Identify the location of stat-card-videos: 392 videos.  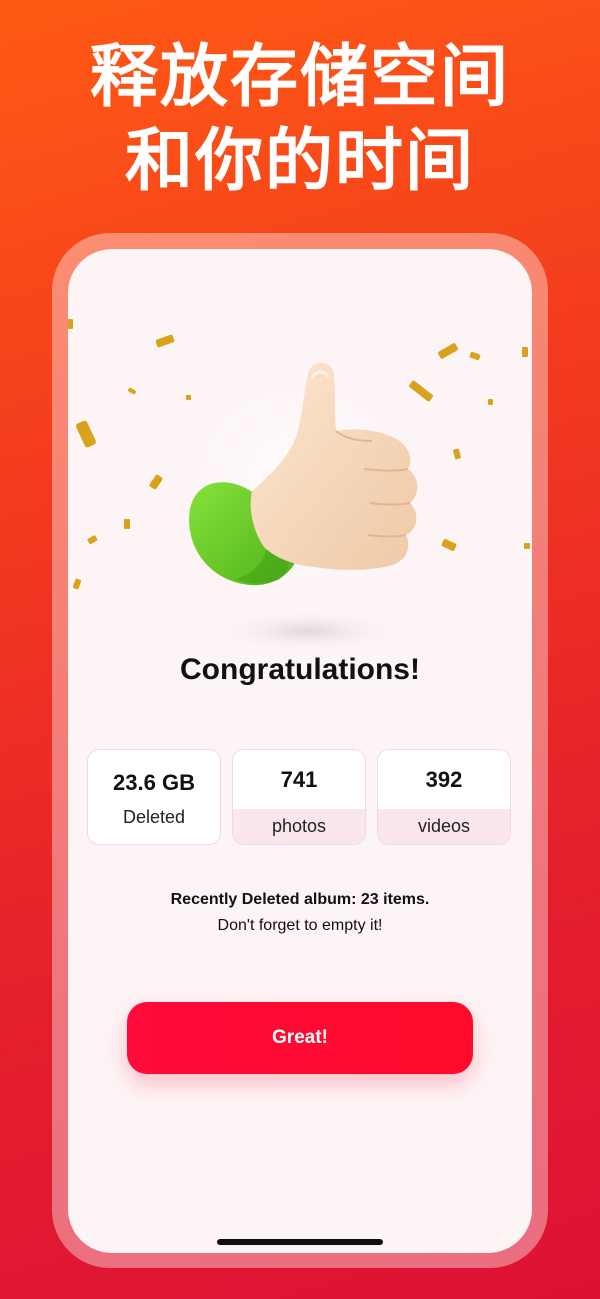
(444, 797).